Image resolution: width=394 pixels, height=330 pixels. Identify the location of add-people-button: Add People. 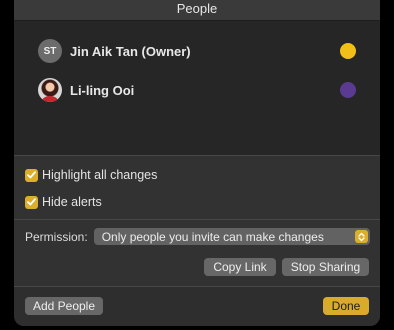
(64, 306).